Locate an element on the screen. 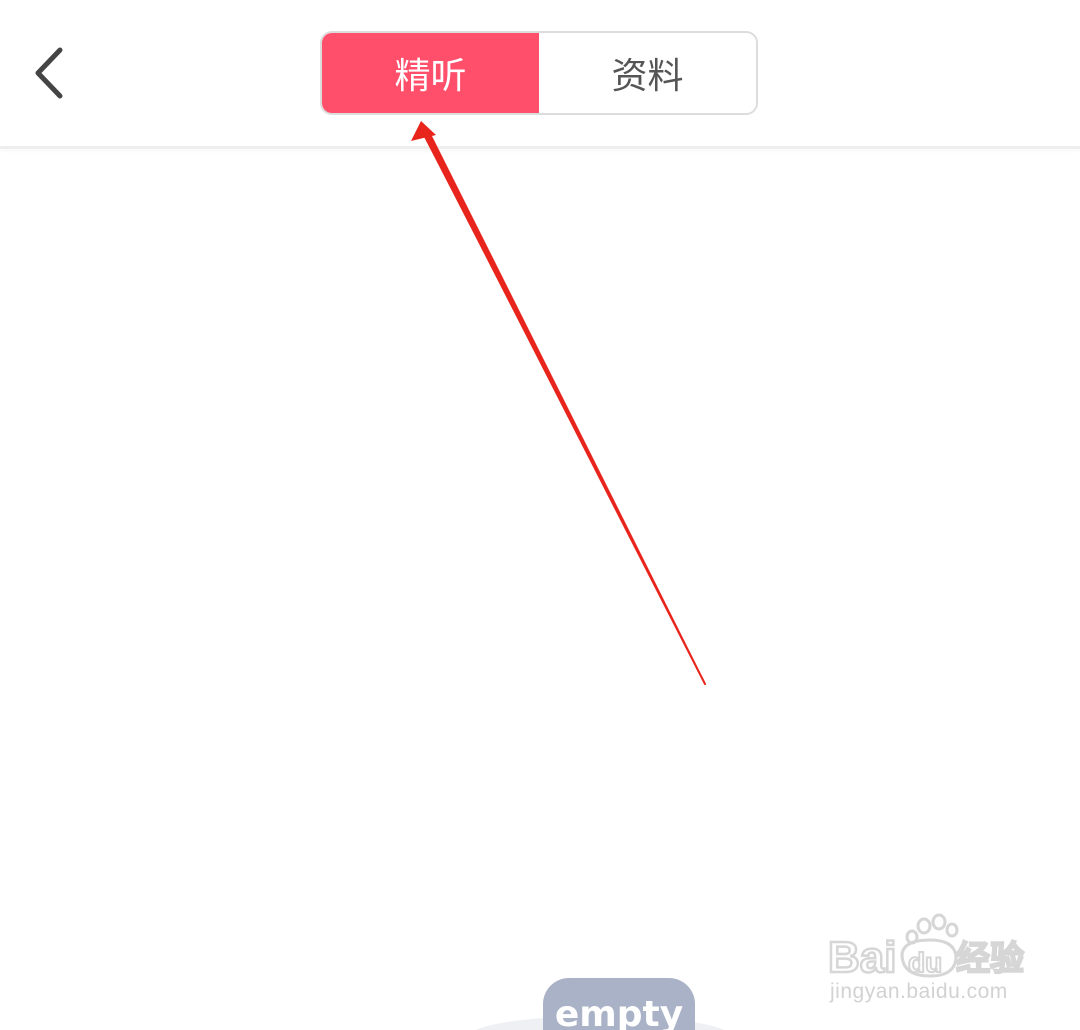 This screenshot has width=1080, height=1030. svg-text: Bai is located at coordinates (862, 957).